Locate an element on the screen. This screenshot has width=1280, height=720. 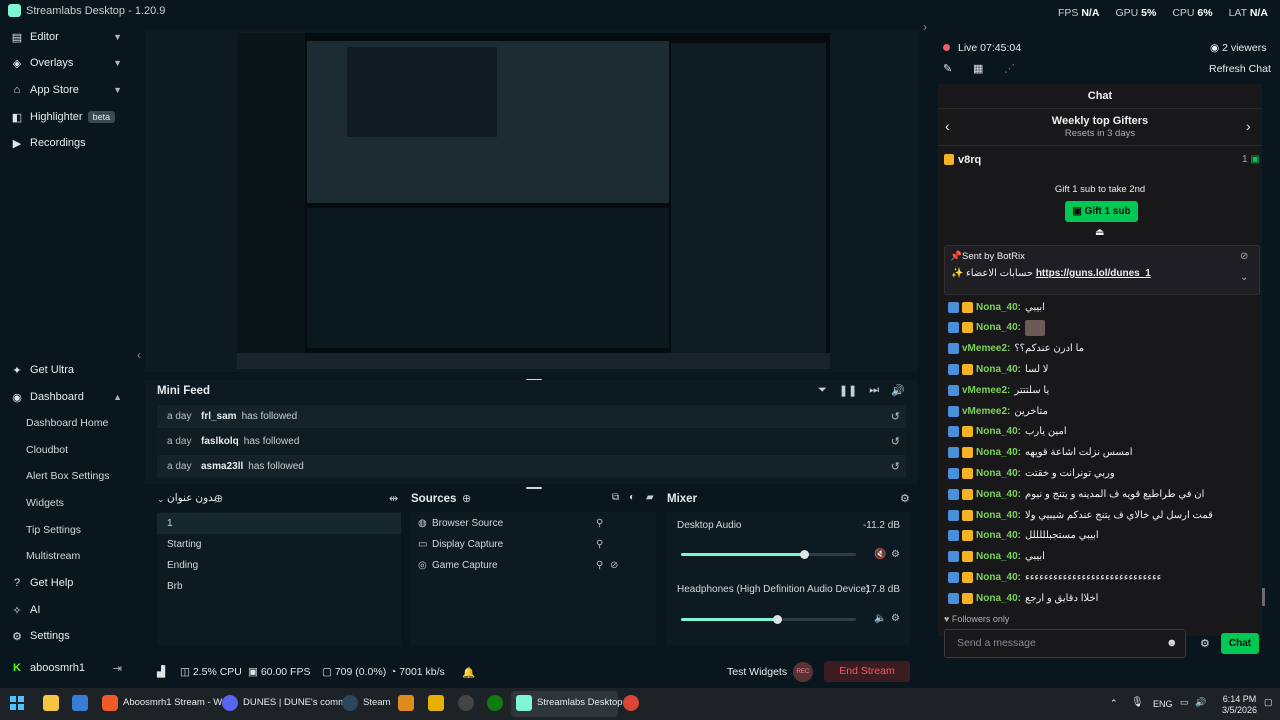
image-thumbnail is located at coordinates (1035, 327).